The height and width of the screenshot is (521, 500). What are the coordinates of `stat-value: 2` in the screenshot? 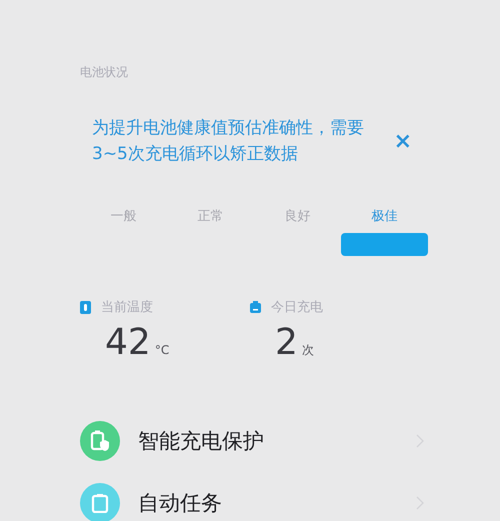 It's located at (286, 342).